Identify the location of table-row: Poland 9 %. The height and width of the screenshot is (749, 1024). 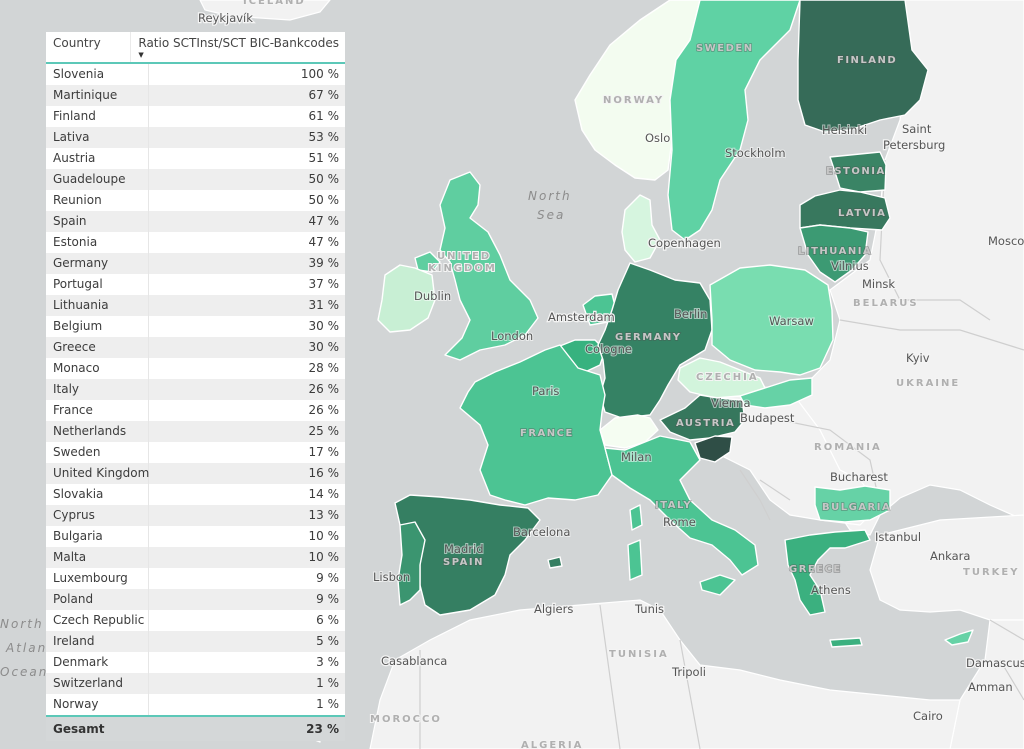
(195, 599).